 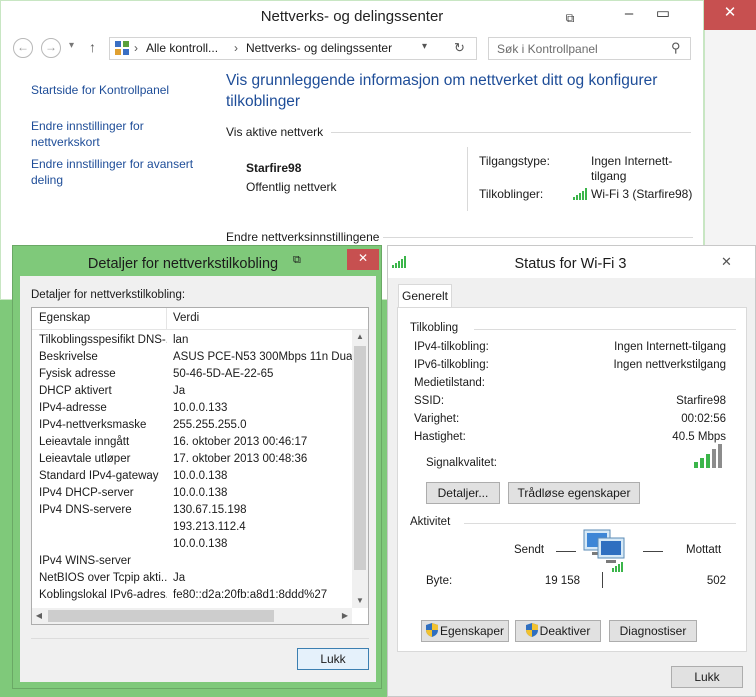 I want to click on list-item: Fysisk adresse 50-46-5D-AE-22-65, so click(x=192, y=374).